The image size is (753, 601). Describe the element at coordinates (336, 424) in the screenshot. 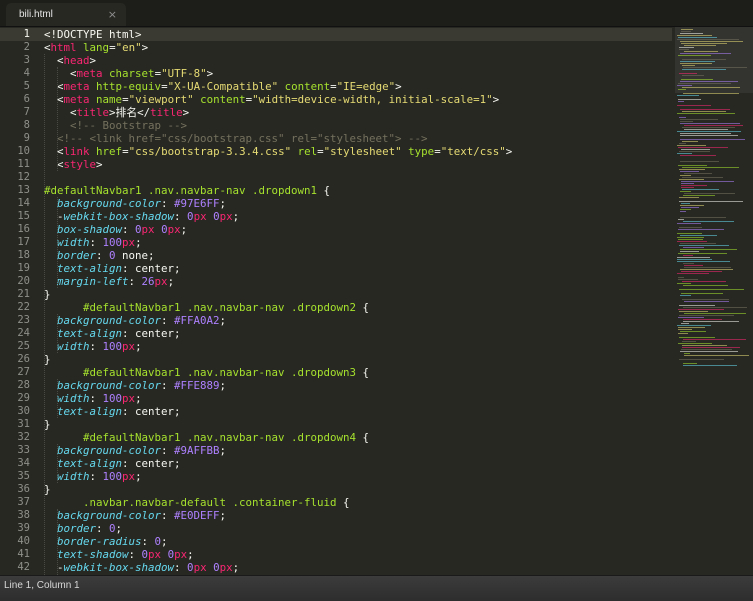

I see `code-line: 31}` at that location.